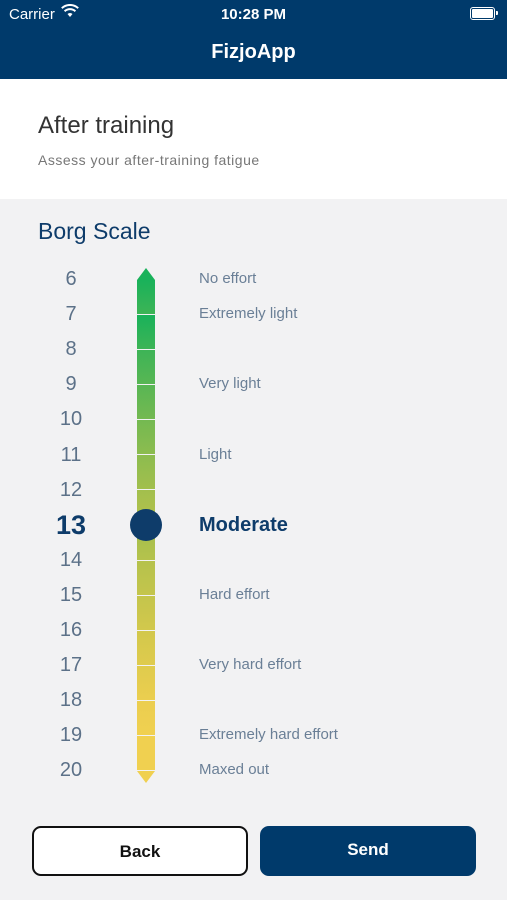  I want to click on scale-top-arrow, so click(146, 274).